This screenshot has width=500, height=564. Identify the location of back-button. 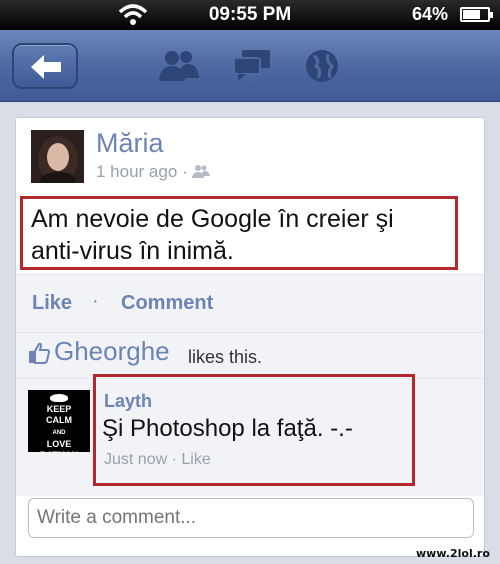
(45, 66).